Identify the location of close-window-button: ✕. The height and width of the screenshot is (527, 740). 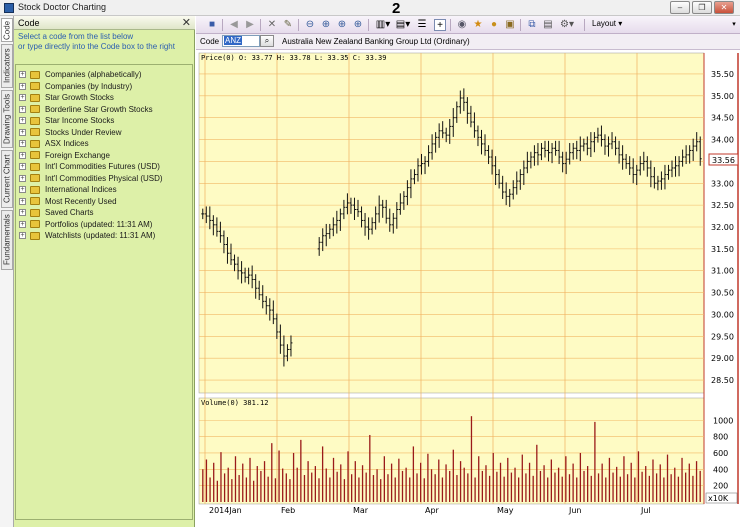
(724, 7).